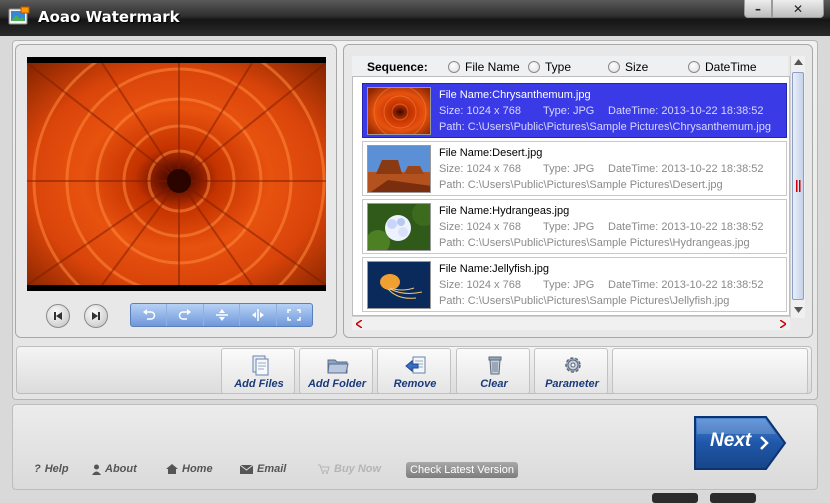  I want to click on check-latest-version-button: Check Latest Version, so click(462, 470).